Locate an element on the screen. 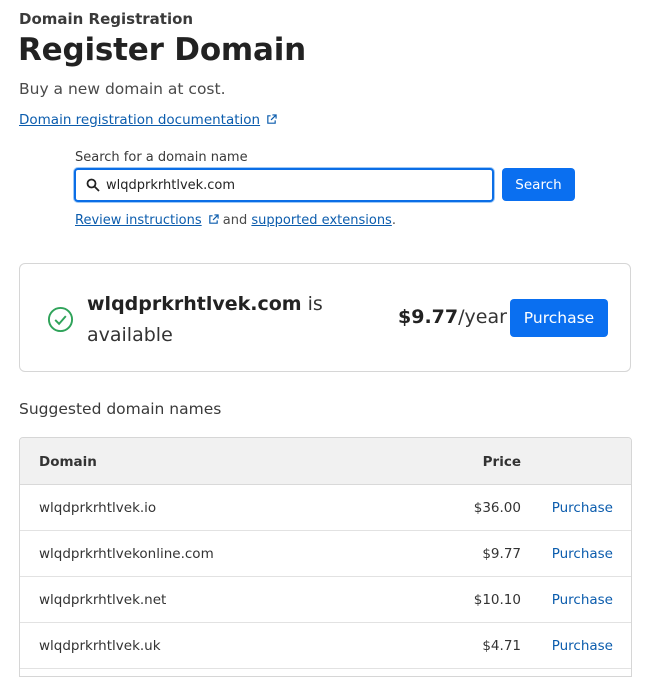 This screenshot has width=650, height=677. suggestion-domain: wlqdprkrhtlvek.io is located at coordinates (98, 508).